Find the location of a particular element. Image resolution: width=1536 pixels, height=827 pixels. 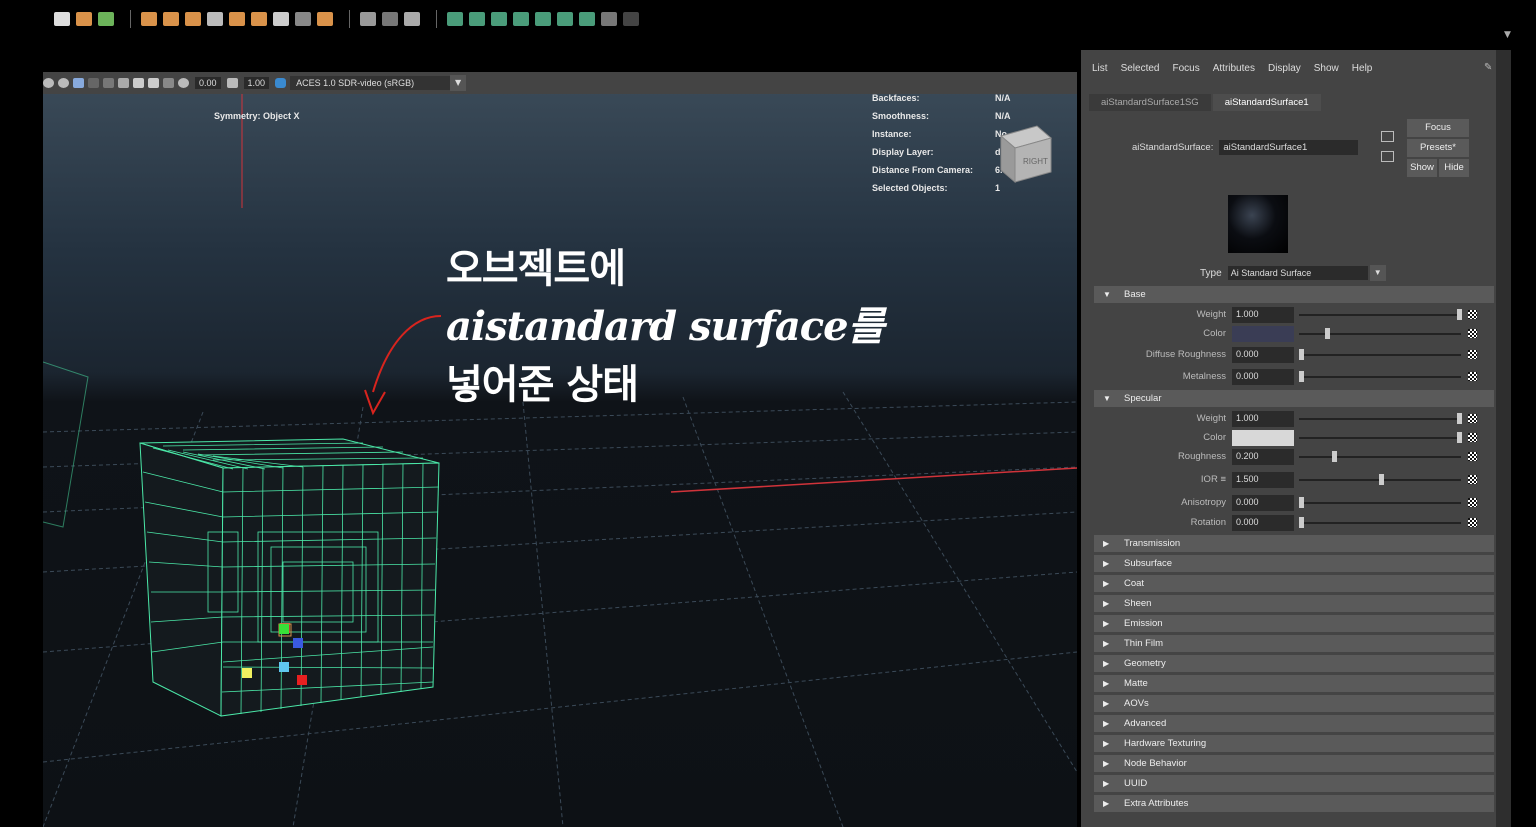

section-aovs: ▶ AOVs is located at coordinates (1294, 703).